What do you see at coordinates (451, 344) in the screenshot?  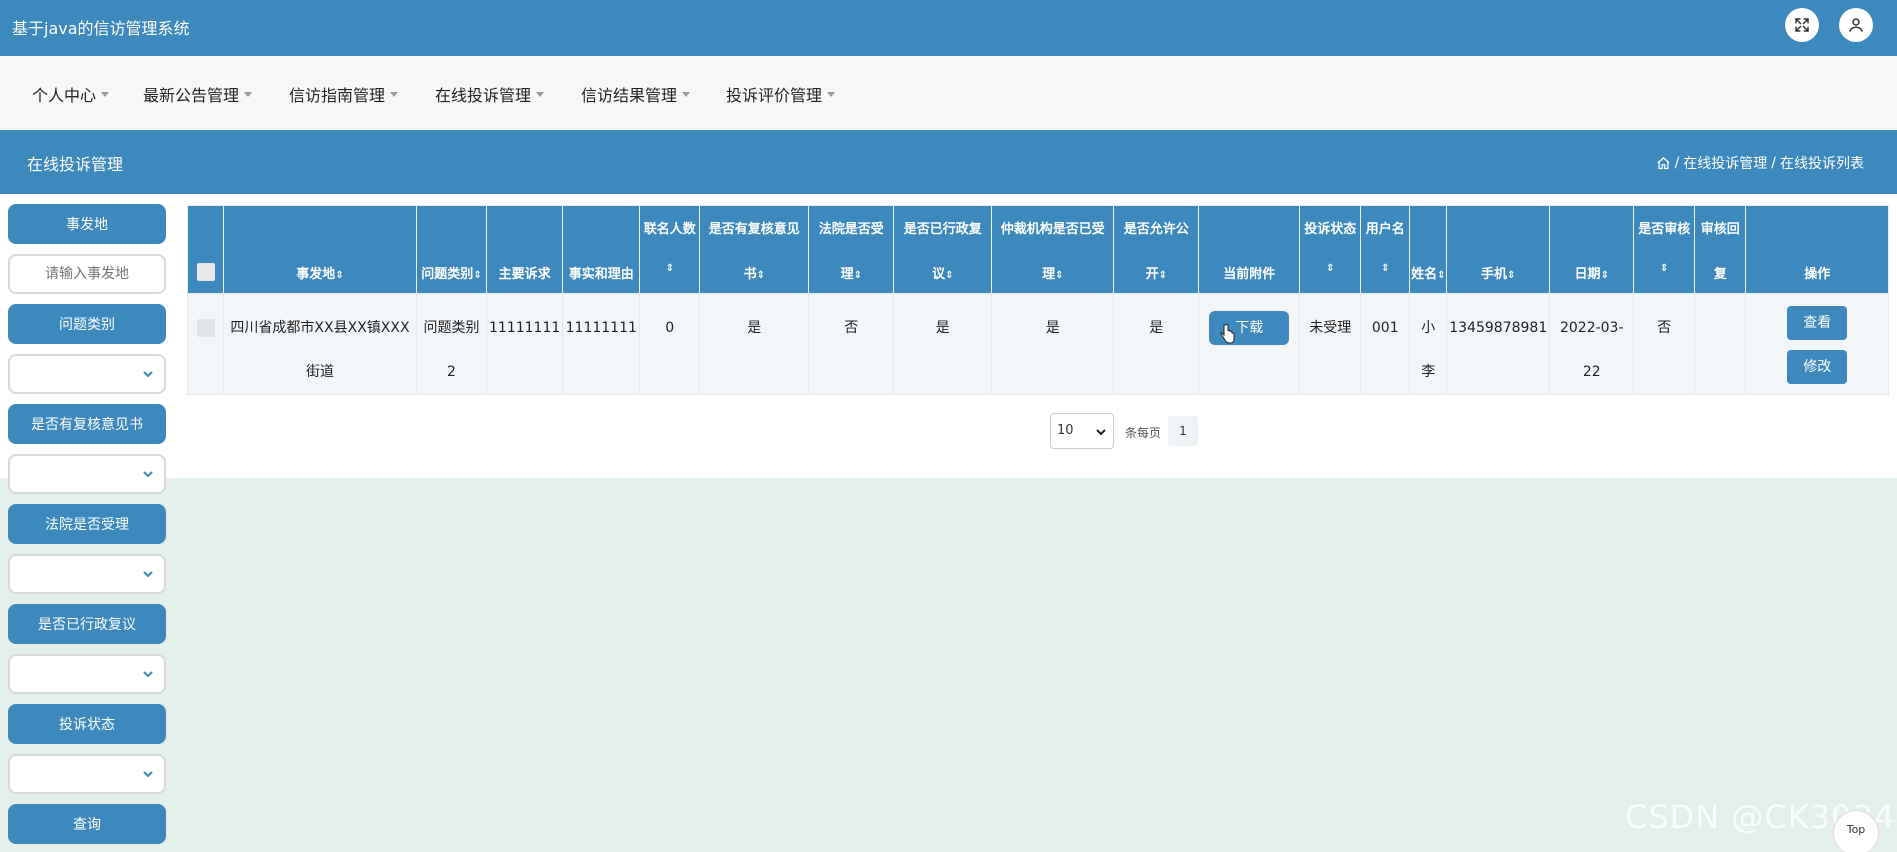 I see `cell-category: 问题类别 2` at bounding box center [451, 344].